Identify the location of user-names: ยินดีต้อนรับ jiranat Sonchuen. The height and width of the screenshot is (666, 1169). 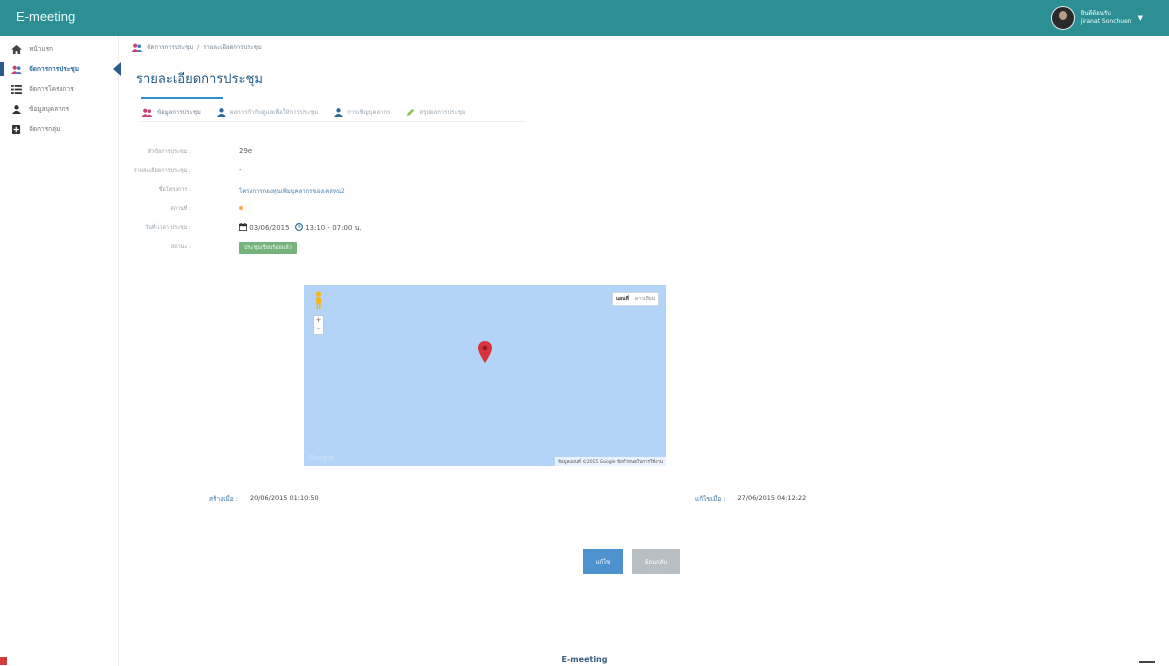
(1106, 18).